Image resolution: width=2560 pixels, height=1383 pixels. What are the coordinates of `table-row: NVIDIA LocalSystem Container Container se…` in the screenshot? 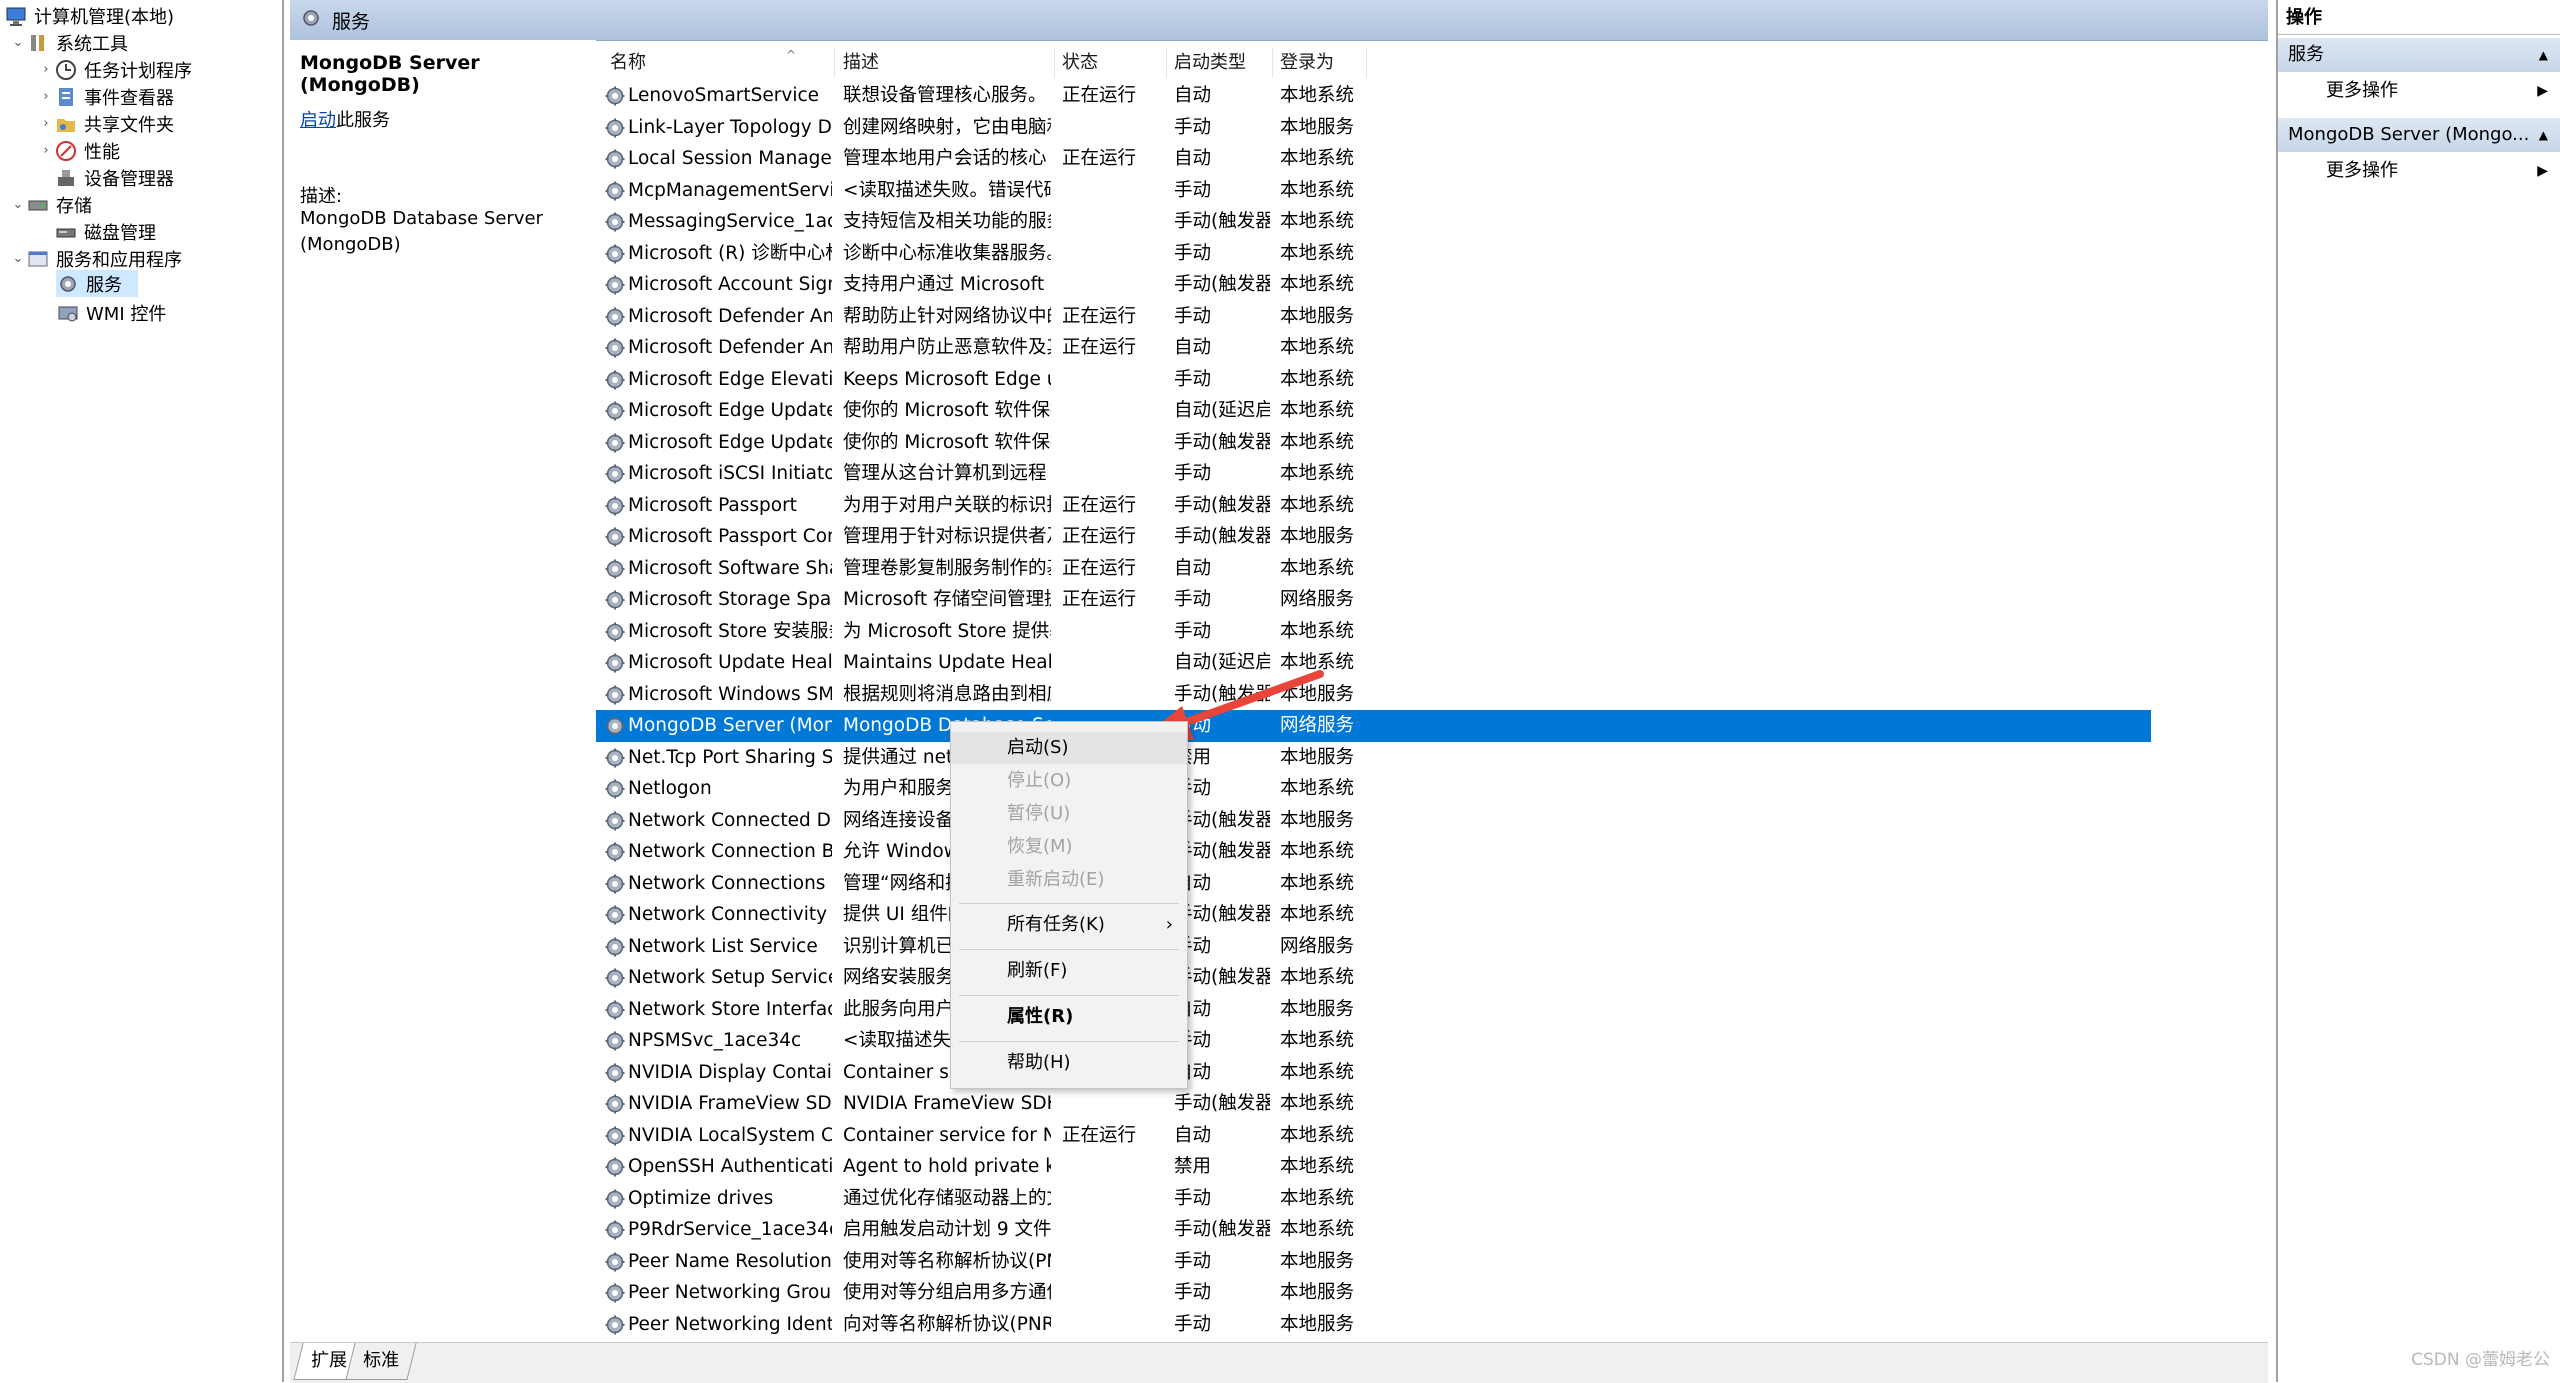 It's located at (1373, 1136).